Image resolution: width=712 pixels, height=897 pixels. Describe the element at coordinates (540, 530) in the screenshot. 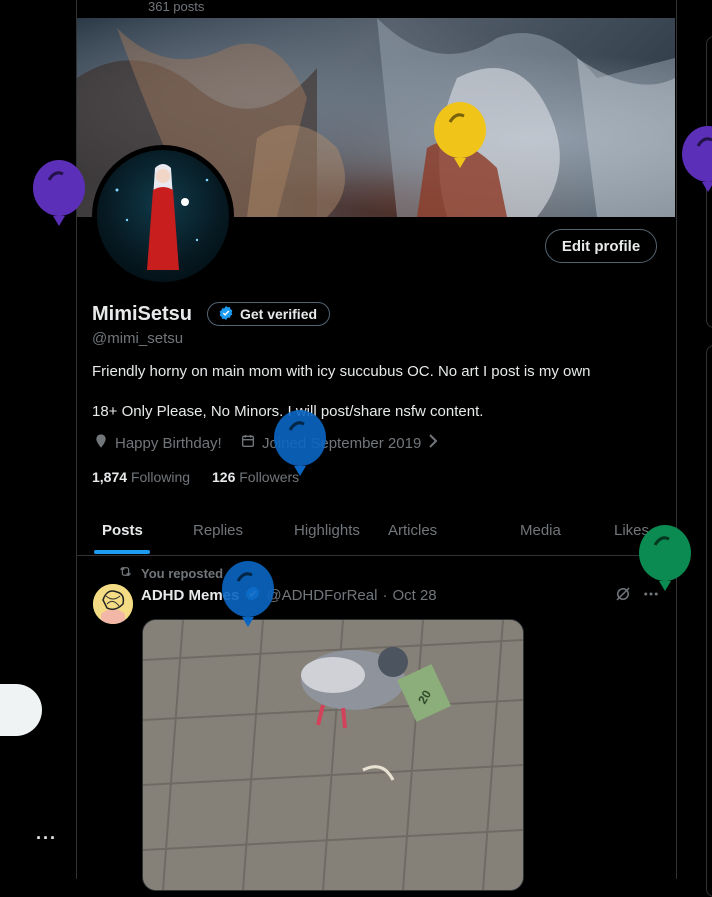

I see `tab-media: Media` at that location.